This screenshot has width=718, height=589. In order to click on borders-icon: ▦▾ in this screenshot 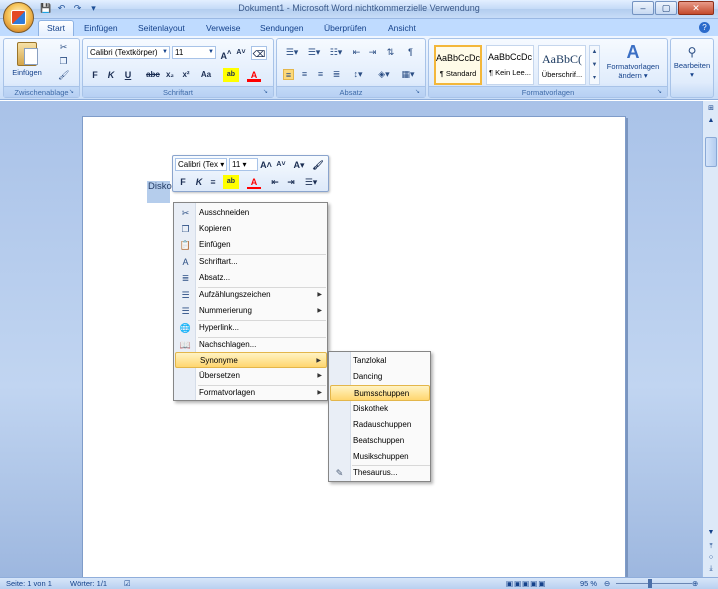, I will do `click(408, 74)`.